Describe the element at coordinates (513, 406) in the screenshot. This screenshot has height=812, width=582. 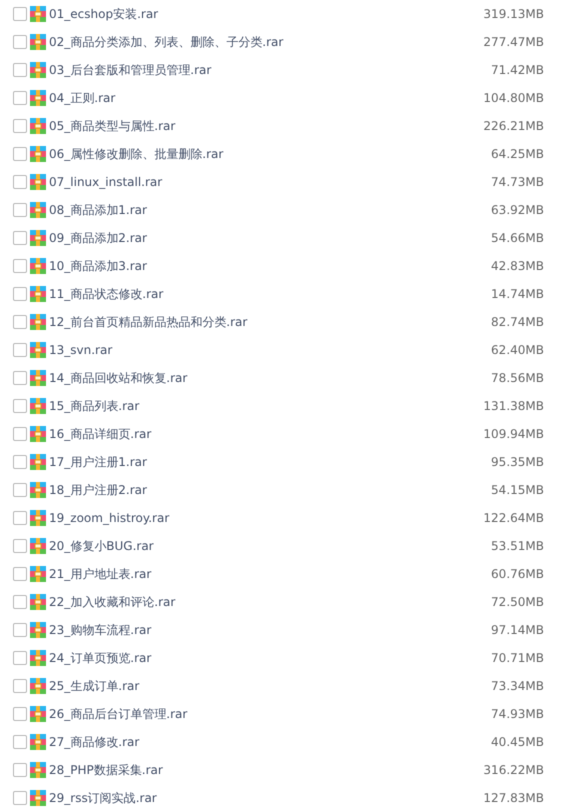
I see `file-size: 131.38MB` at that location.